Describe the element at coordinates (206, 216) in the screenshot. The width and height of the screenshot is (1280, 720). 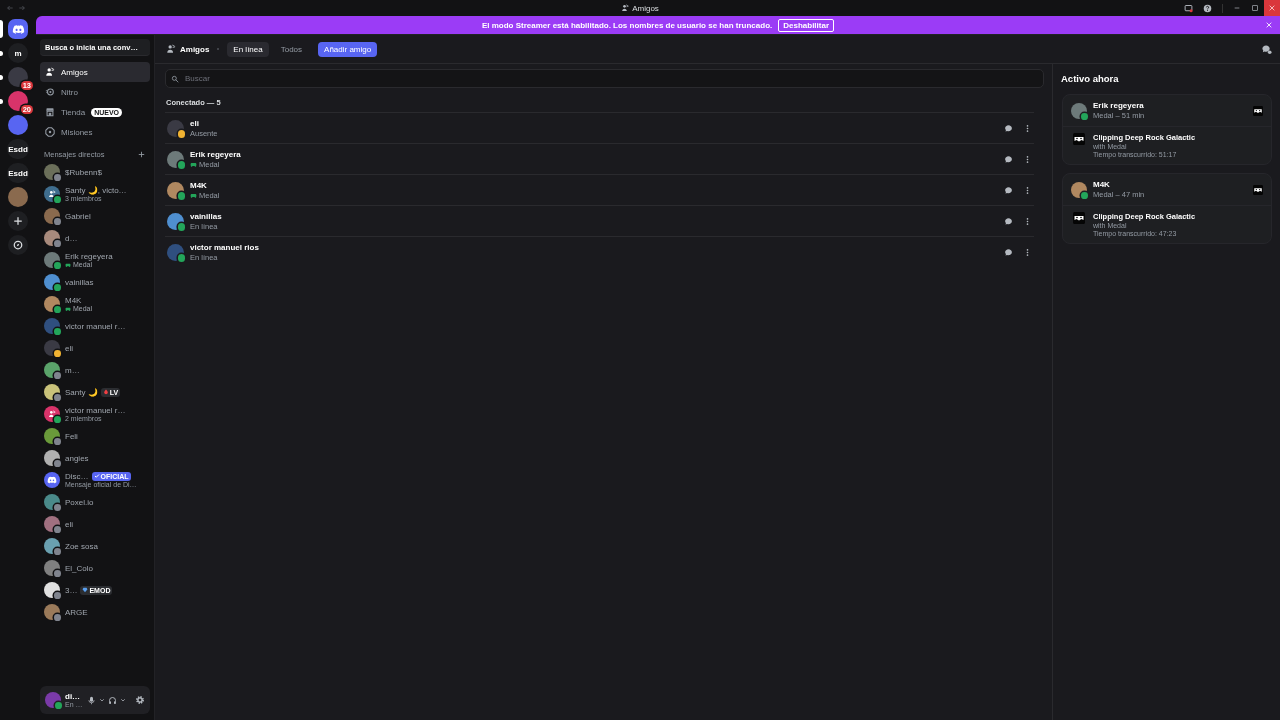
I see `friend-name: vainillas` at that location.